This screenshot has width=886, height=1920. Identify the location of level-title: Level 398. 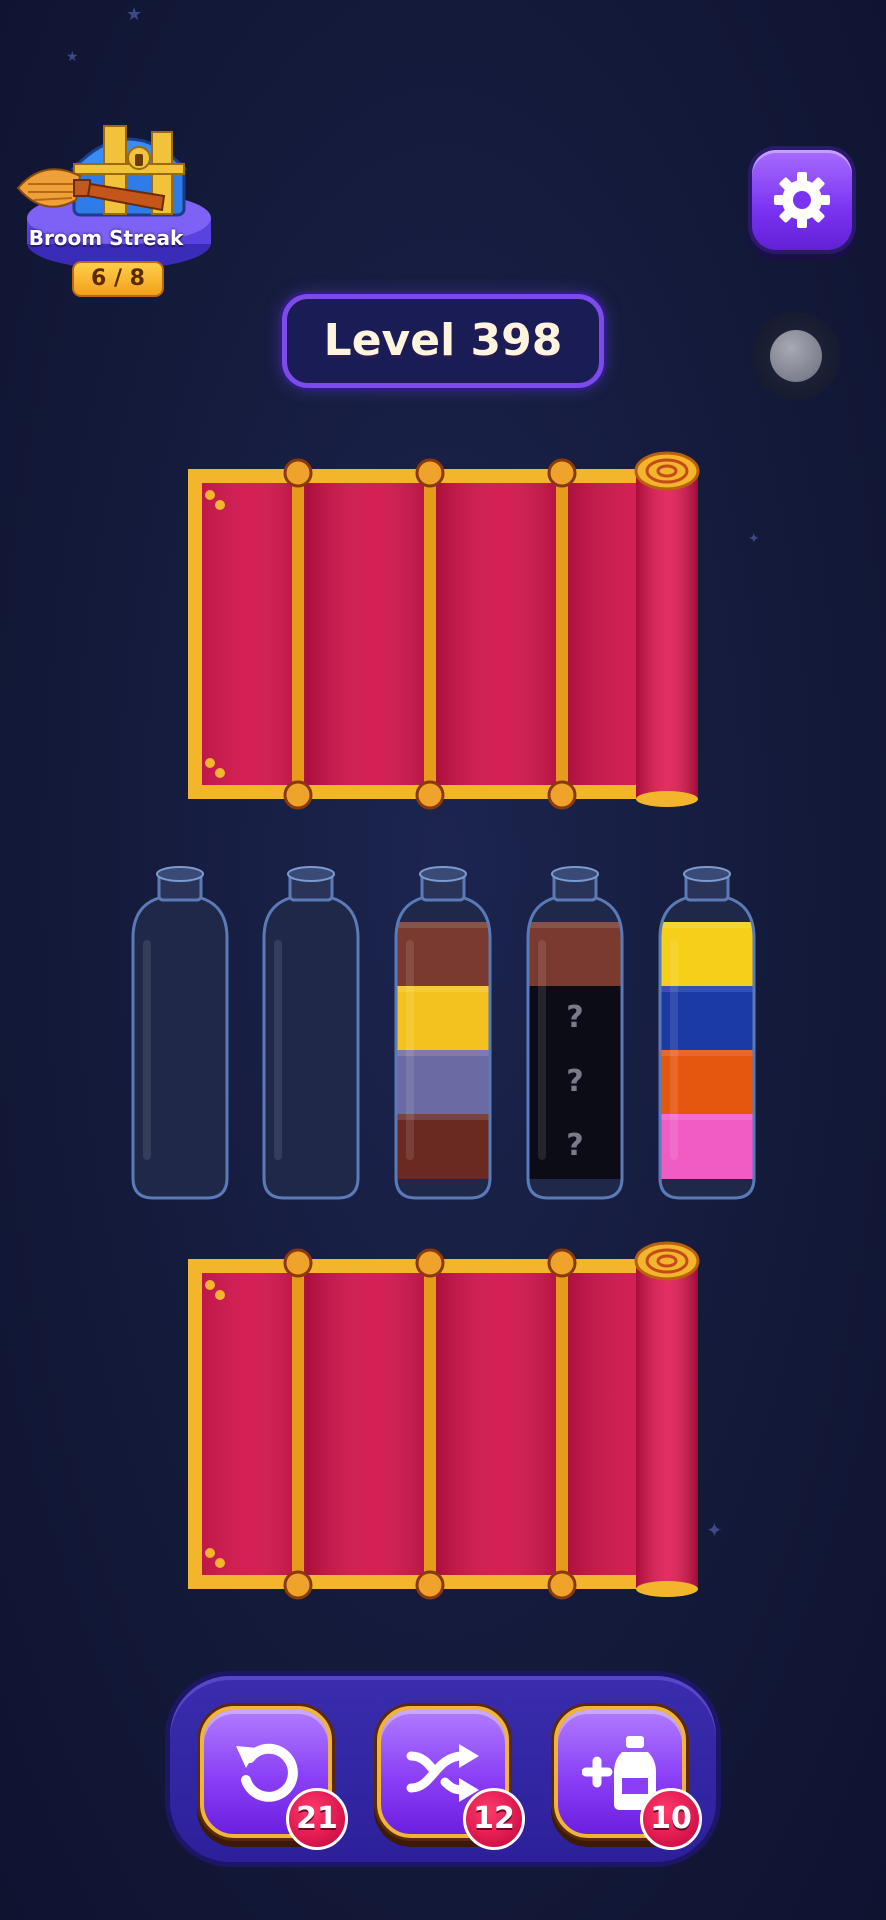
(443, 341).